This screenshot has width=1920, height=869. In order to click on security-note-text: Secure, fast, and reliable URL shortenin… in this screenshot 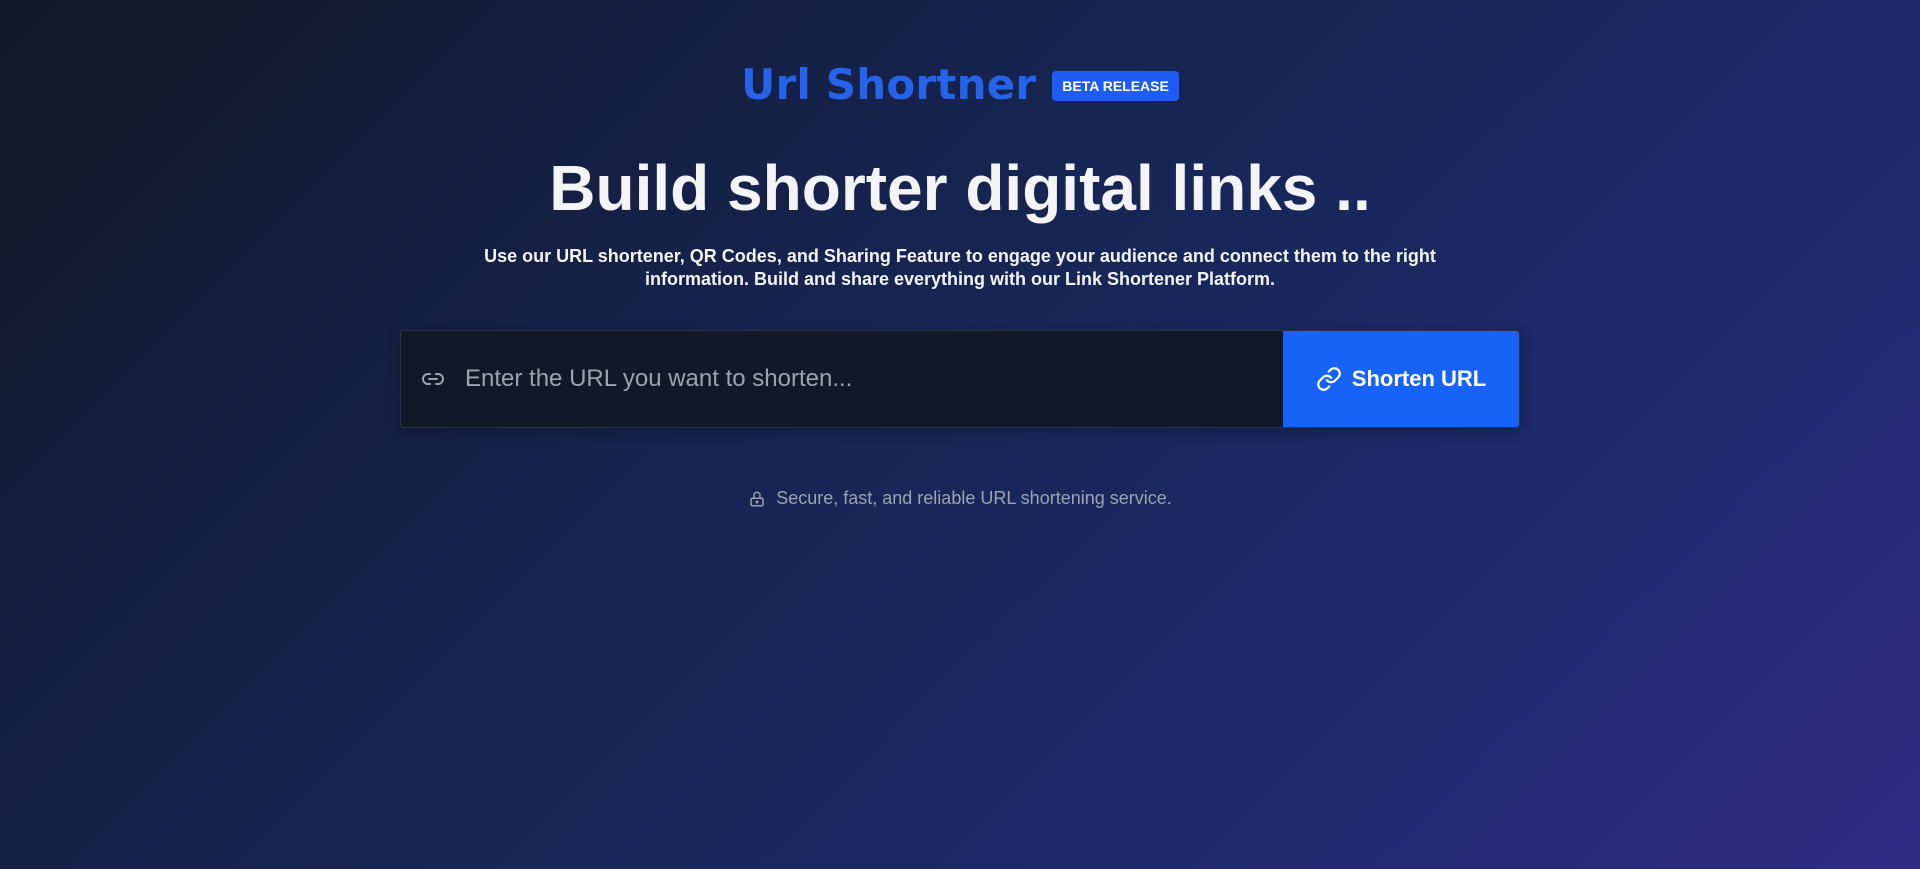, I will do `click(974, 498)`.